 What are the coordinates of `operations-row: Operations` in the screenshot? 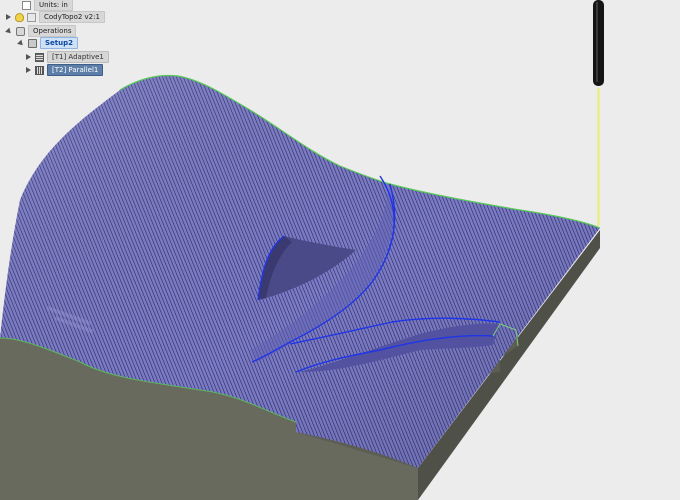 It's located at (41, 31).